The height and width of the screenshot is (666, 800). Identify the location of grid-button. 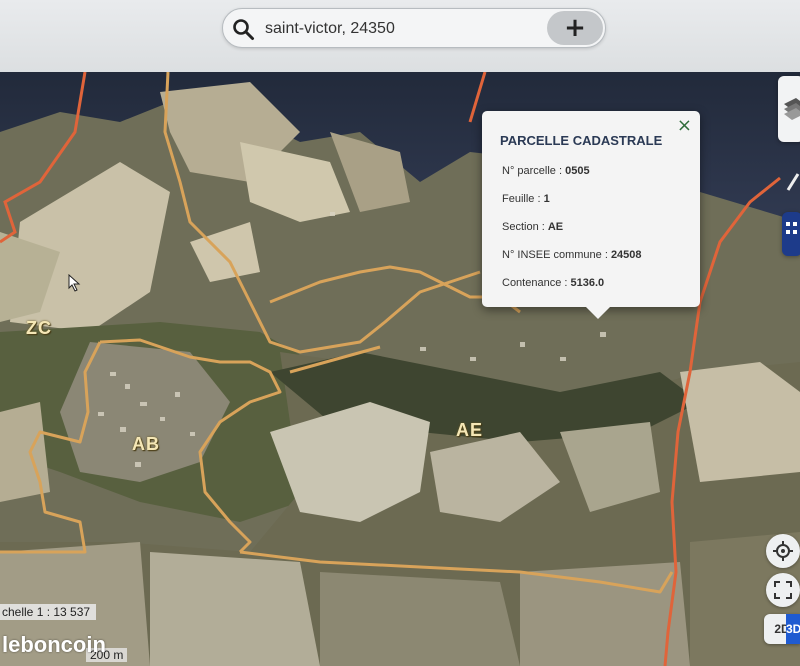
(791, 234).